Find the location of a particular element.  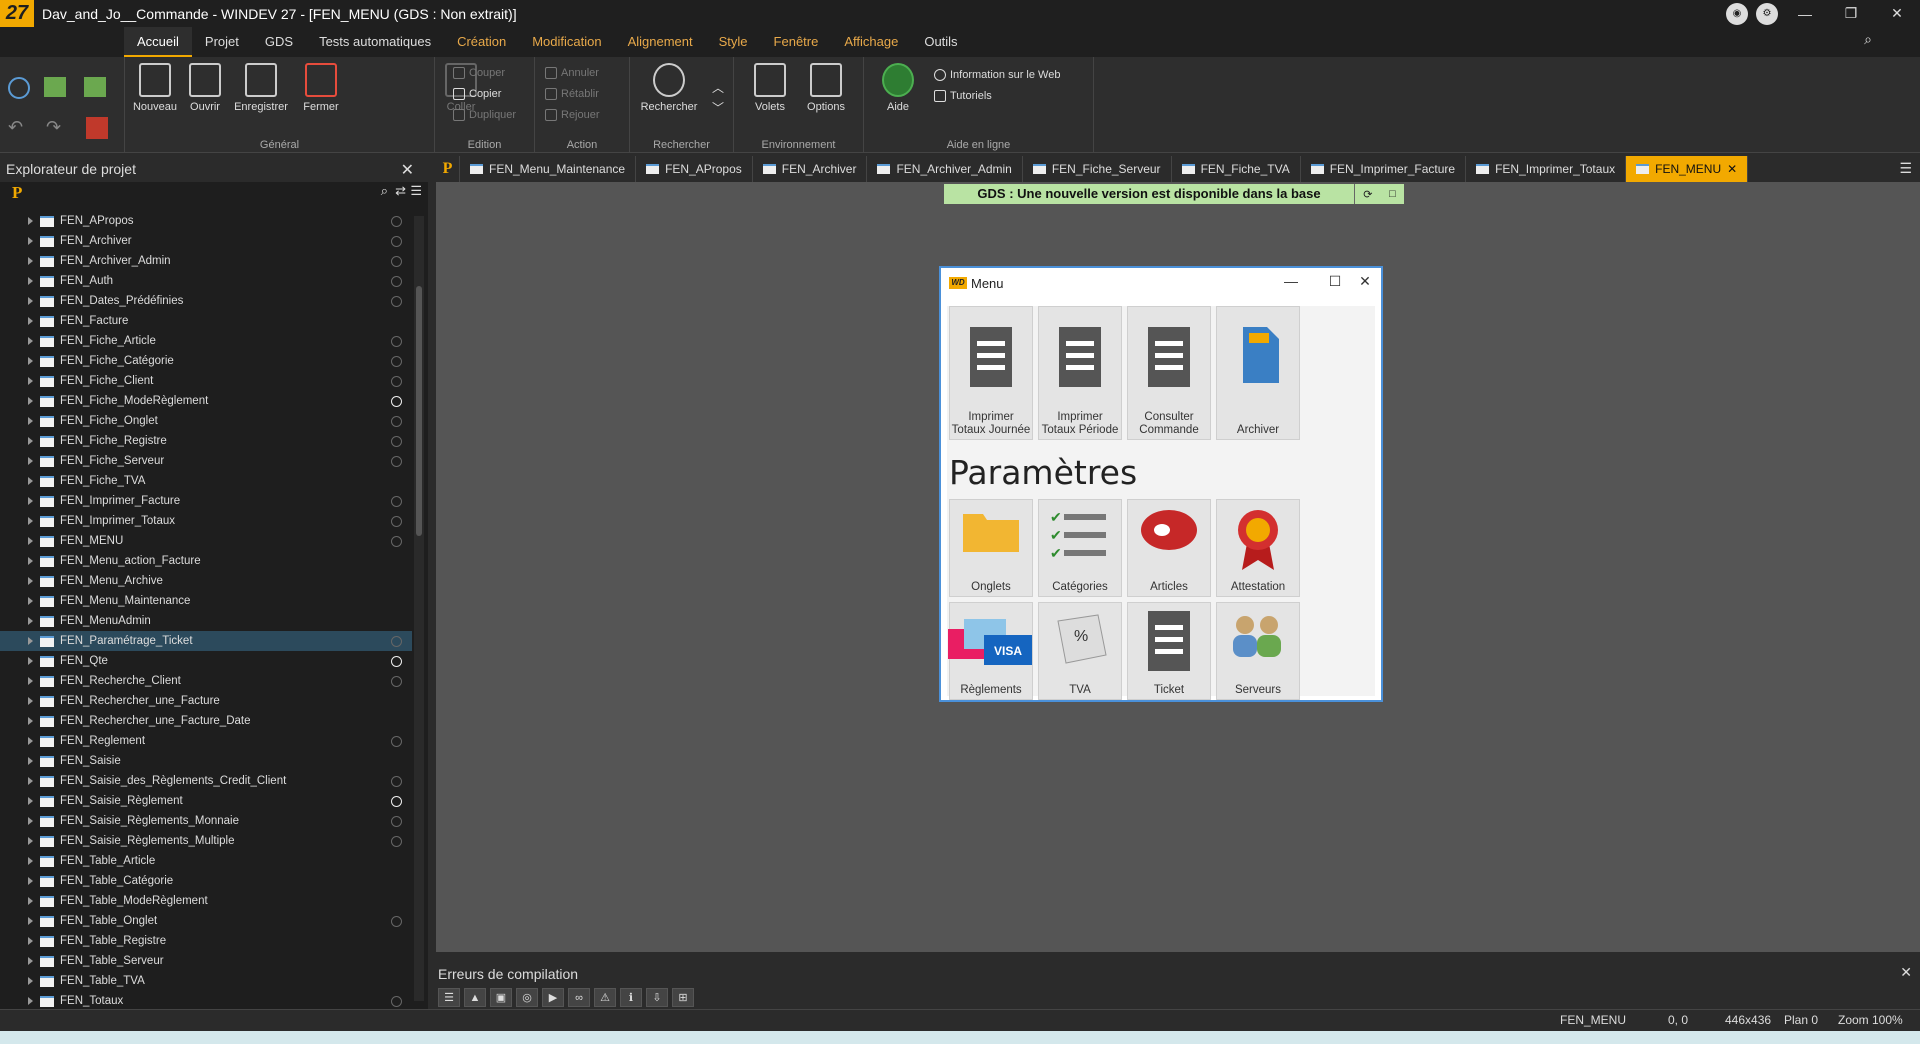

tile-consulter-commande: Consulter Commande is located at coordinates (1169, 373).